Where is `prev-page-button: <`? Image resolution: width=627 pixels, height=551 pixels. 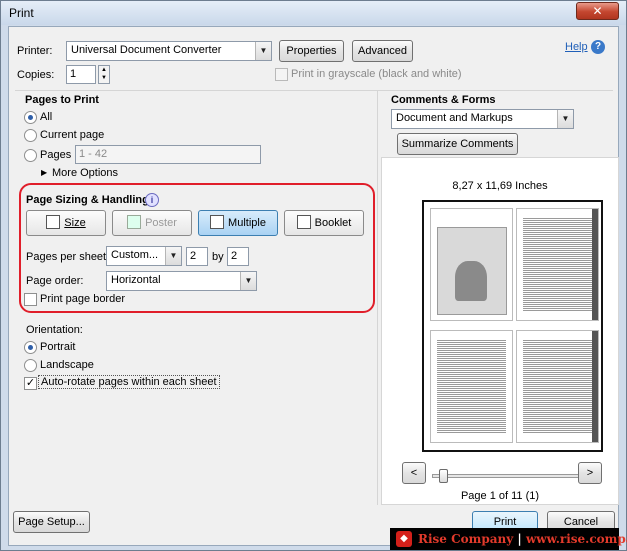 prev-page-button: < is located at coordinates (414, 473).